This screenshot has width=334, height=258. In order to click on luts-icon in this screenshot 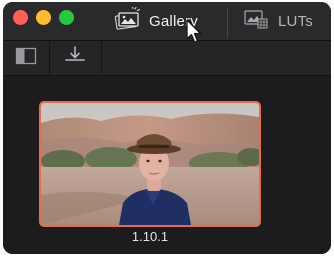, I will do `click(256, 21)`.